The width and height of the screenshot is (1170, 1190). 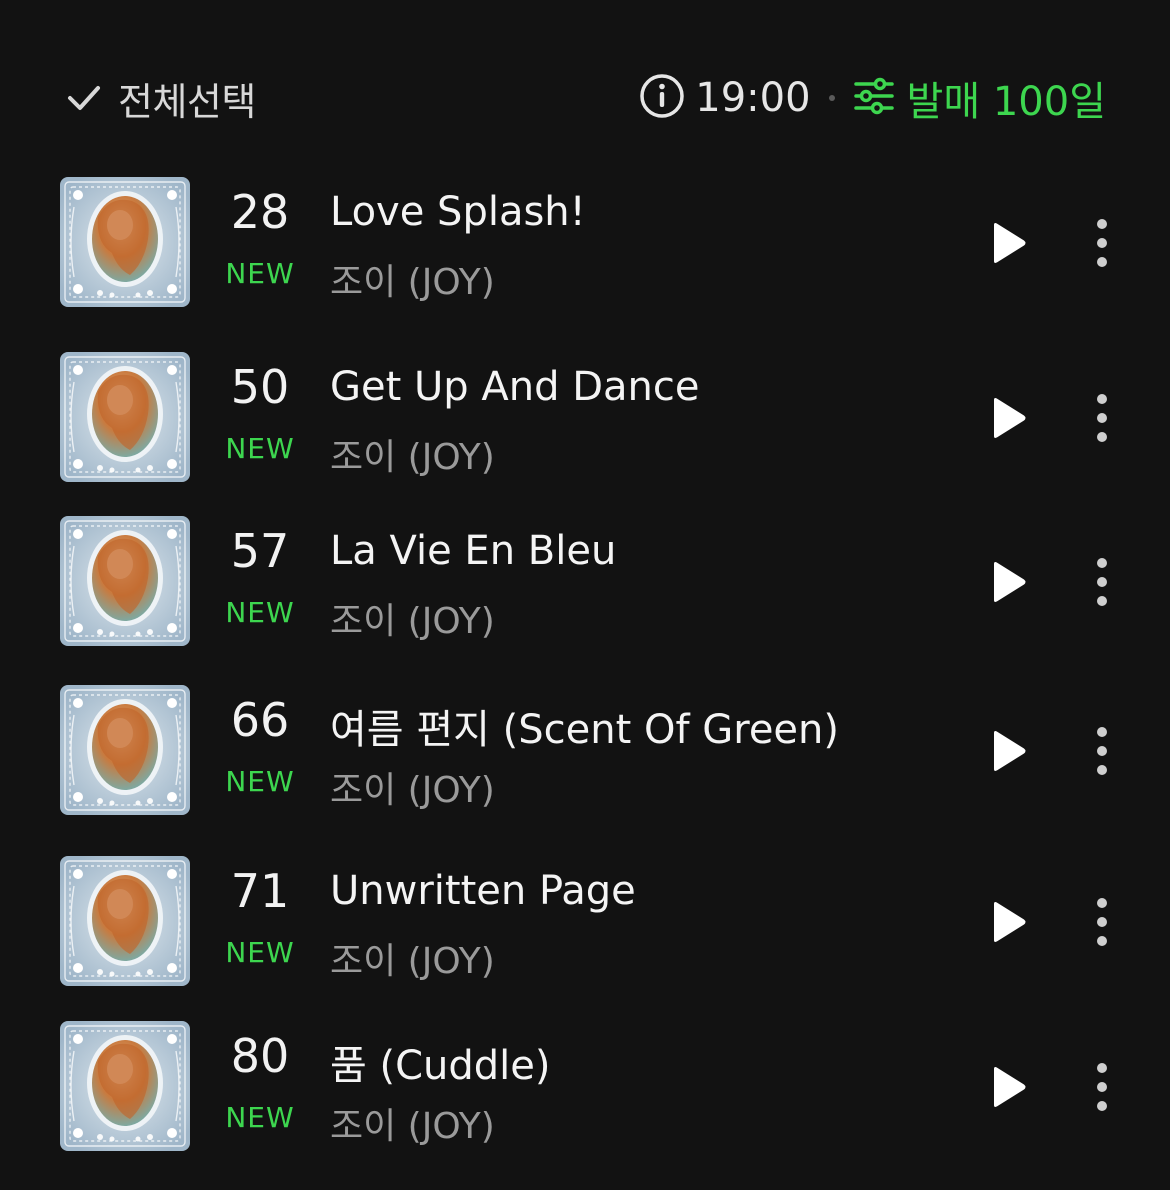 What do you see at coordinates (260, 387) in the screenshot?
I see `track-rank: 50` at bounding box center [260, 387].